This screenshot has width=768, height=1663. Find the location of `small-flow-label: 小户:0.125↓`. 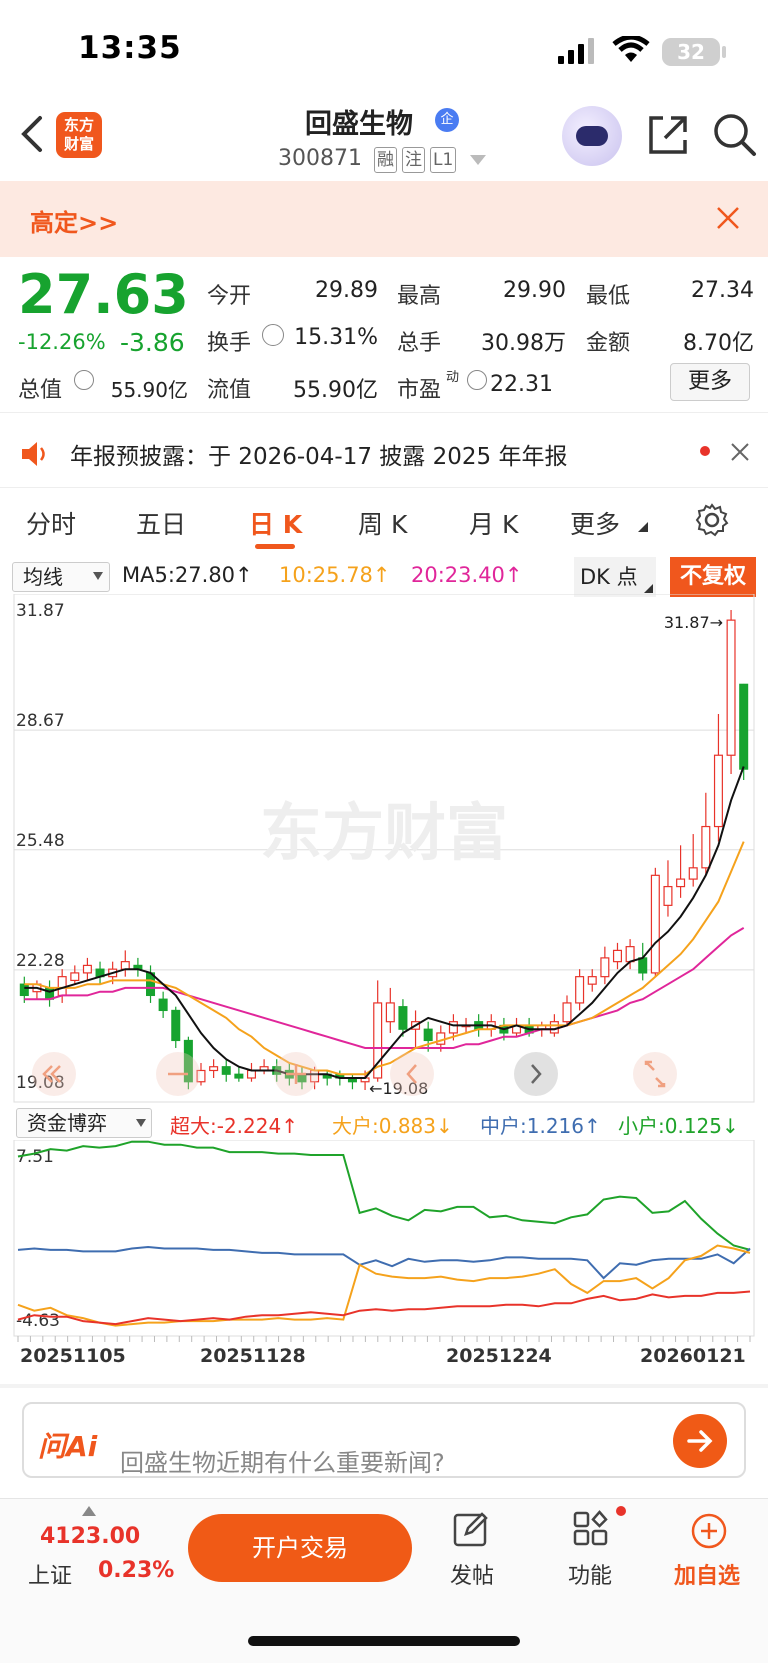

small-flow-label: 小户:0.125↓ is located at coordinates (678, 1126).